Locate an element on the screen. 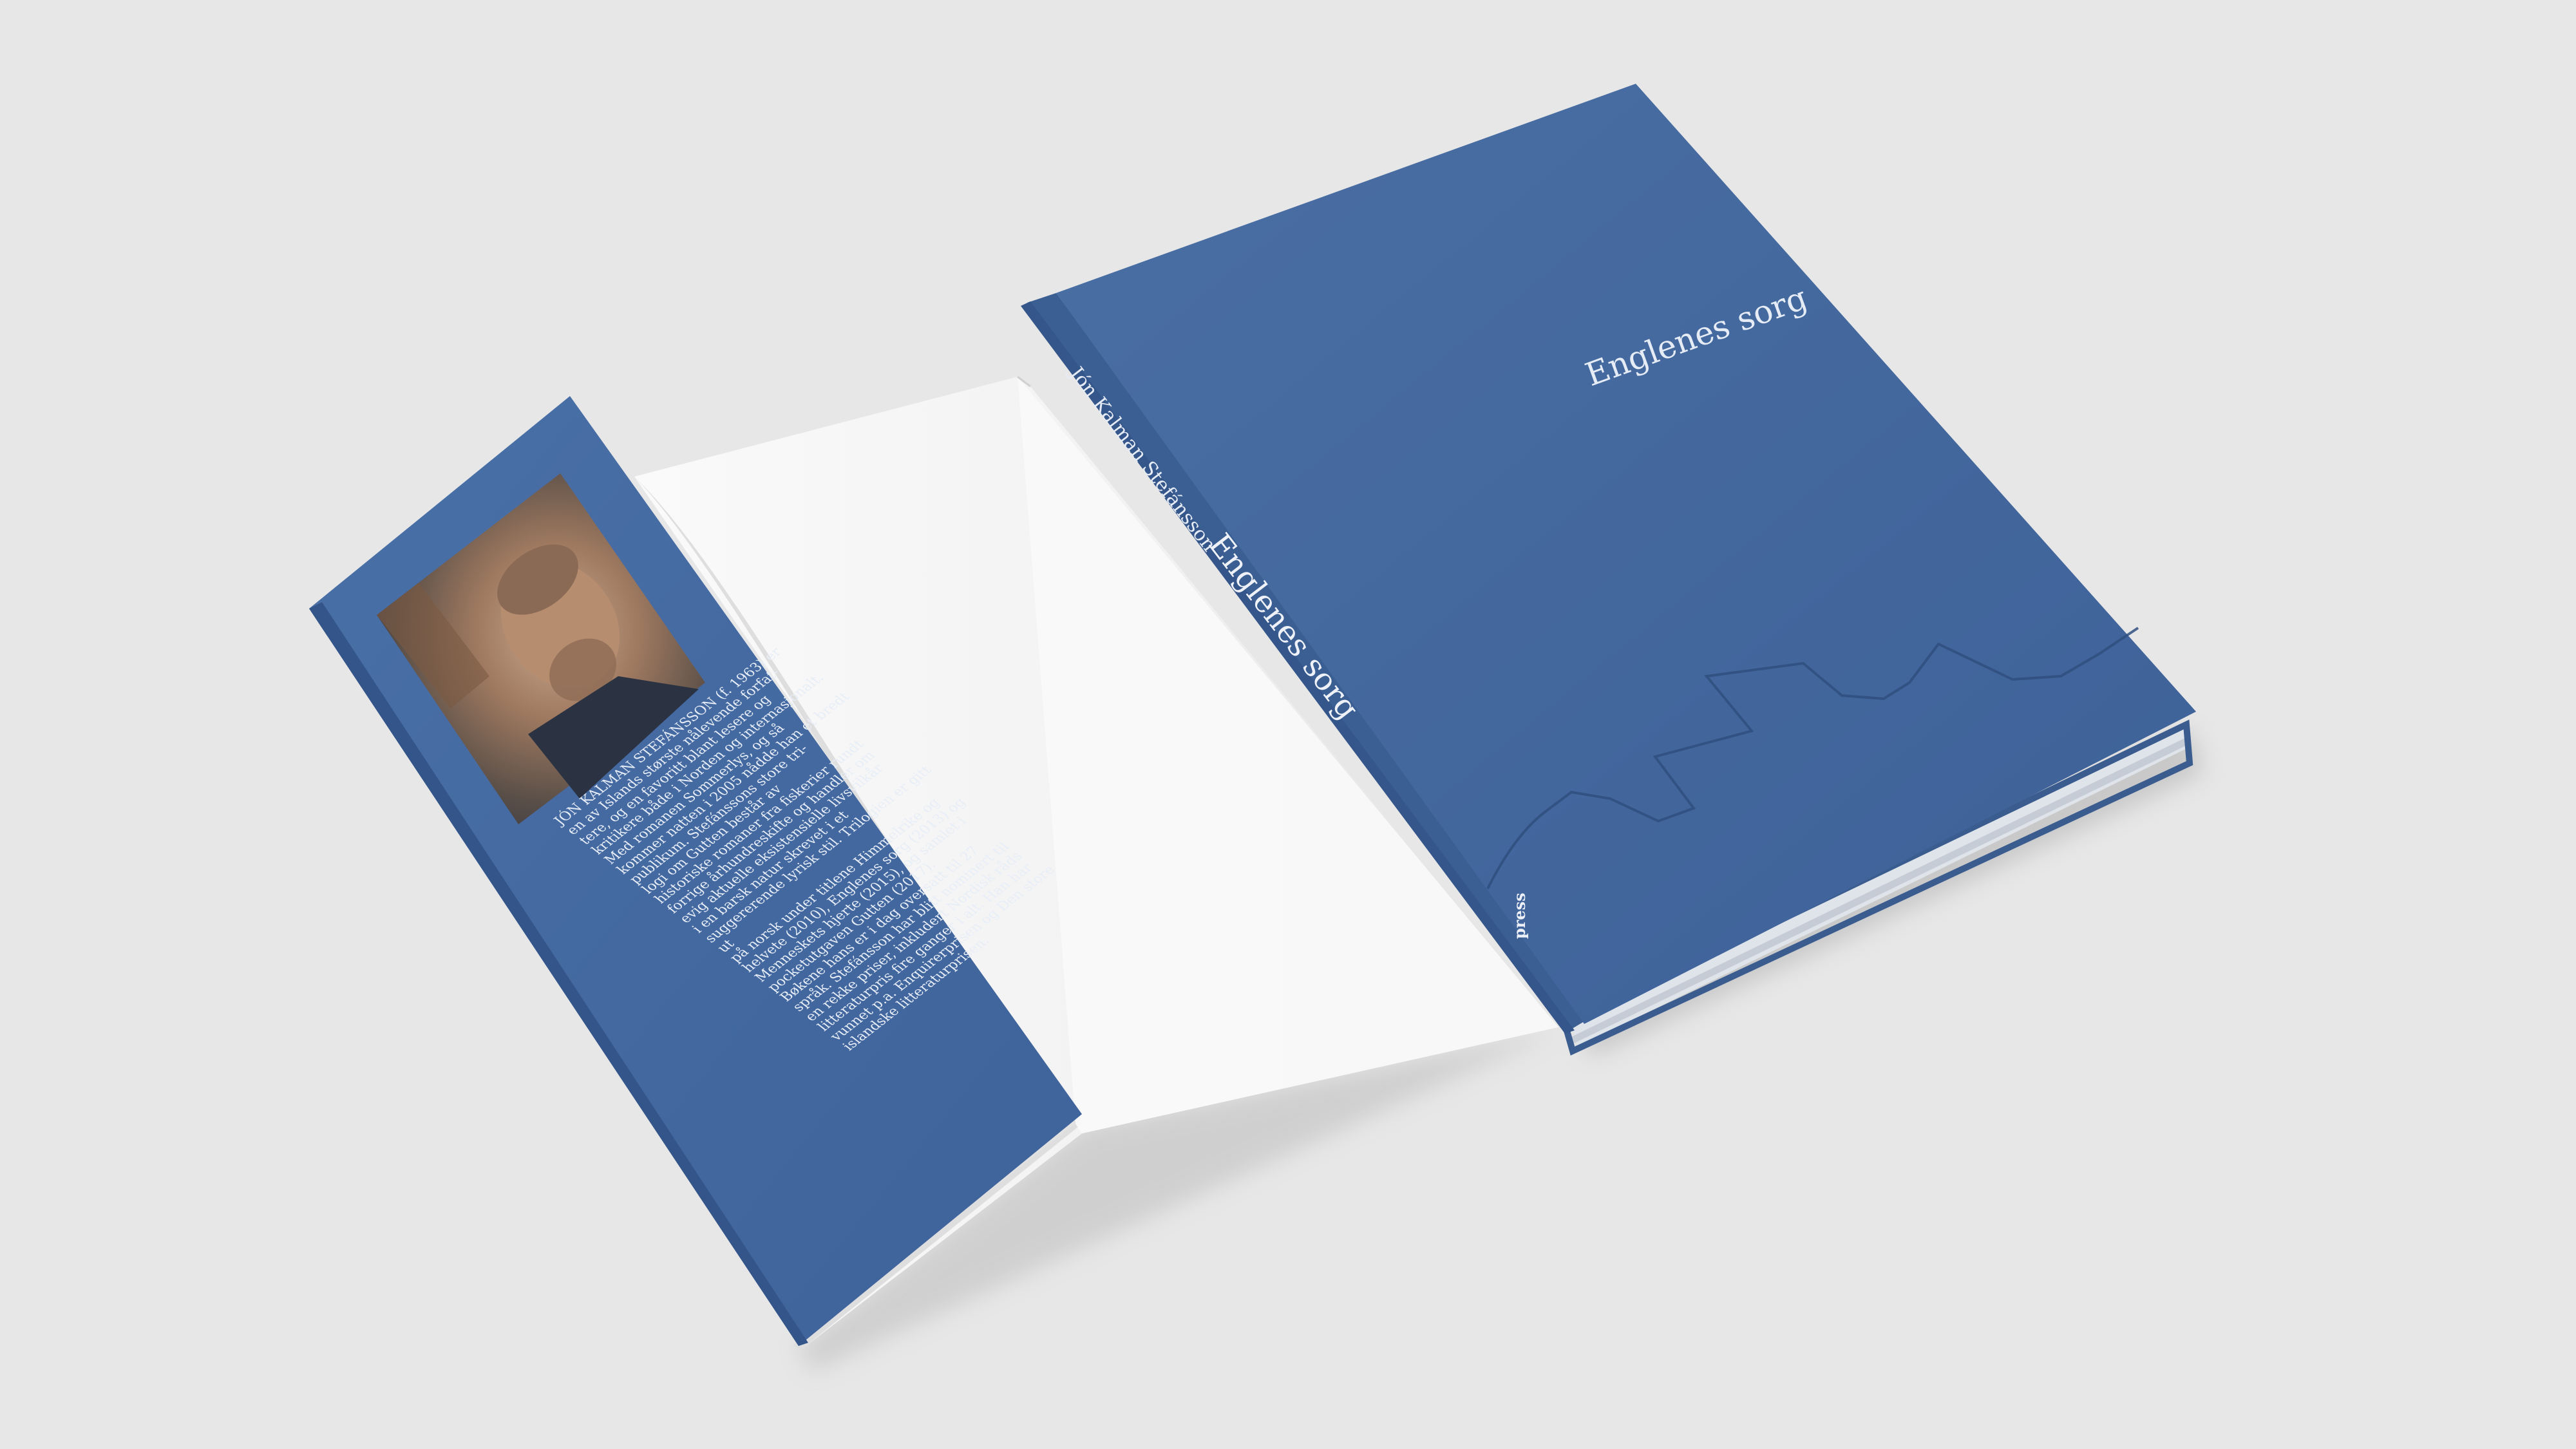 Image resolution: width=2576 pixels, height=1449 pixels. spine-publisher-logo: press is located at coordinates (1519, 916).